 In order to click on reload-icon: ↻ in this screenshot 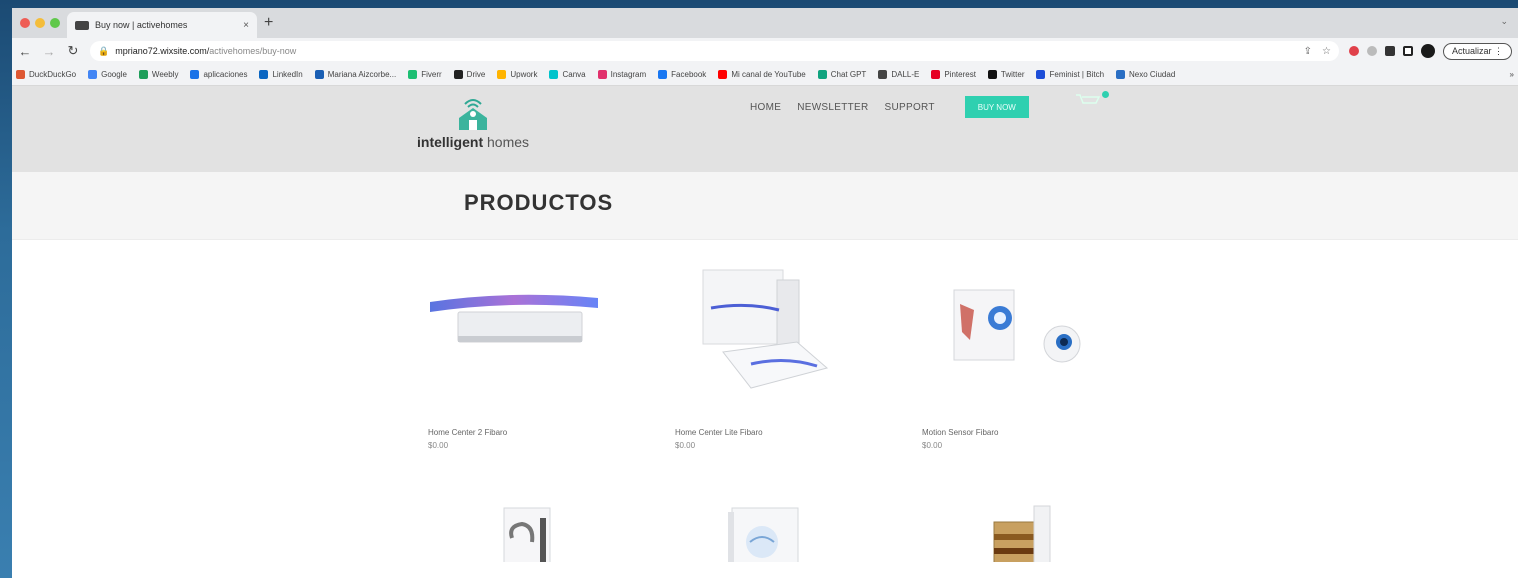, I will do `click(73, 51)`.